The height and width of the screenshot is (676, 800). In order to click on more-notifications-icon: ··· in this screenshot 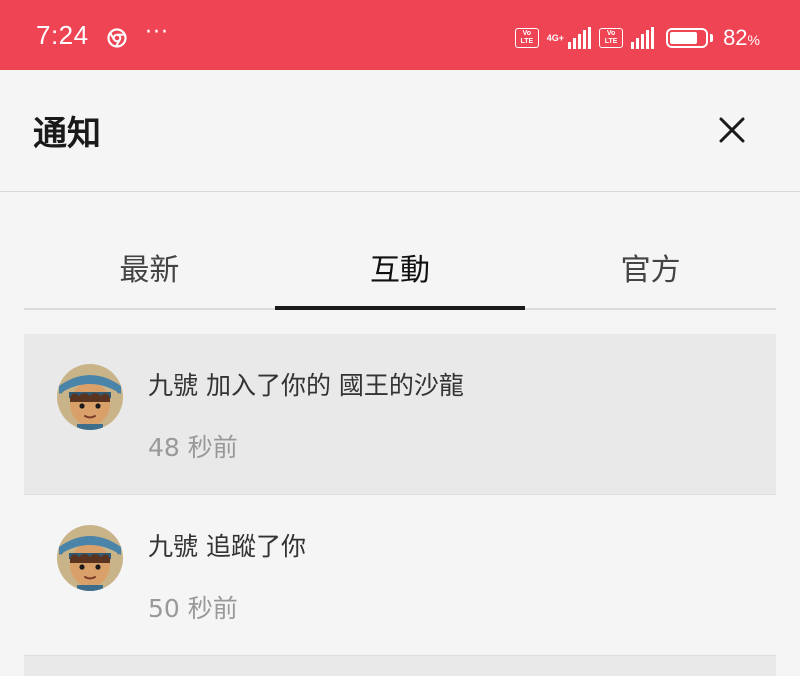, I will do `click(157, 32)`.